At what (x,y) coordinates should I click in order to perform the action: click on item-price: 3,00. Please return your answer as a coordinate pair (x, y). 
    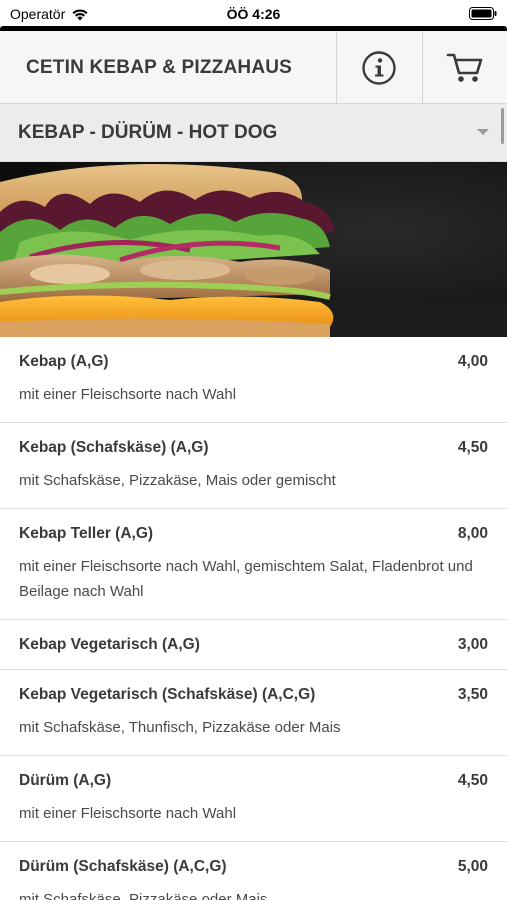
    Looking at the image, I should click on (472, 644).